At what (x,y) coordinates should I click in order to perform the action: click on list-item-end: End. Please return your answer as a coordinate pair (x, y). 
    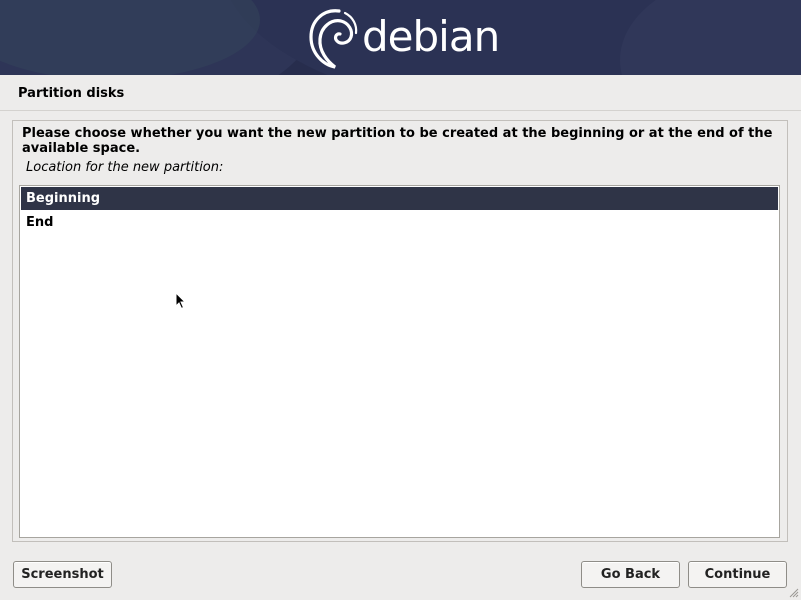
    Looking at the image, I should click on (399, 222).